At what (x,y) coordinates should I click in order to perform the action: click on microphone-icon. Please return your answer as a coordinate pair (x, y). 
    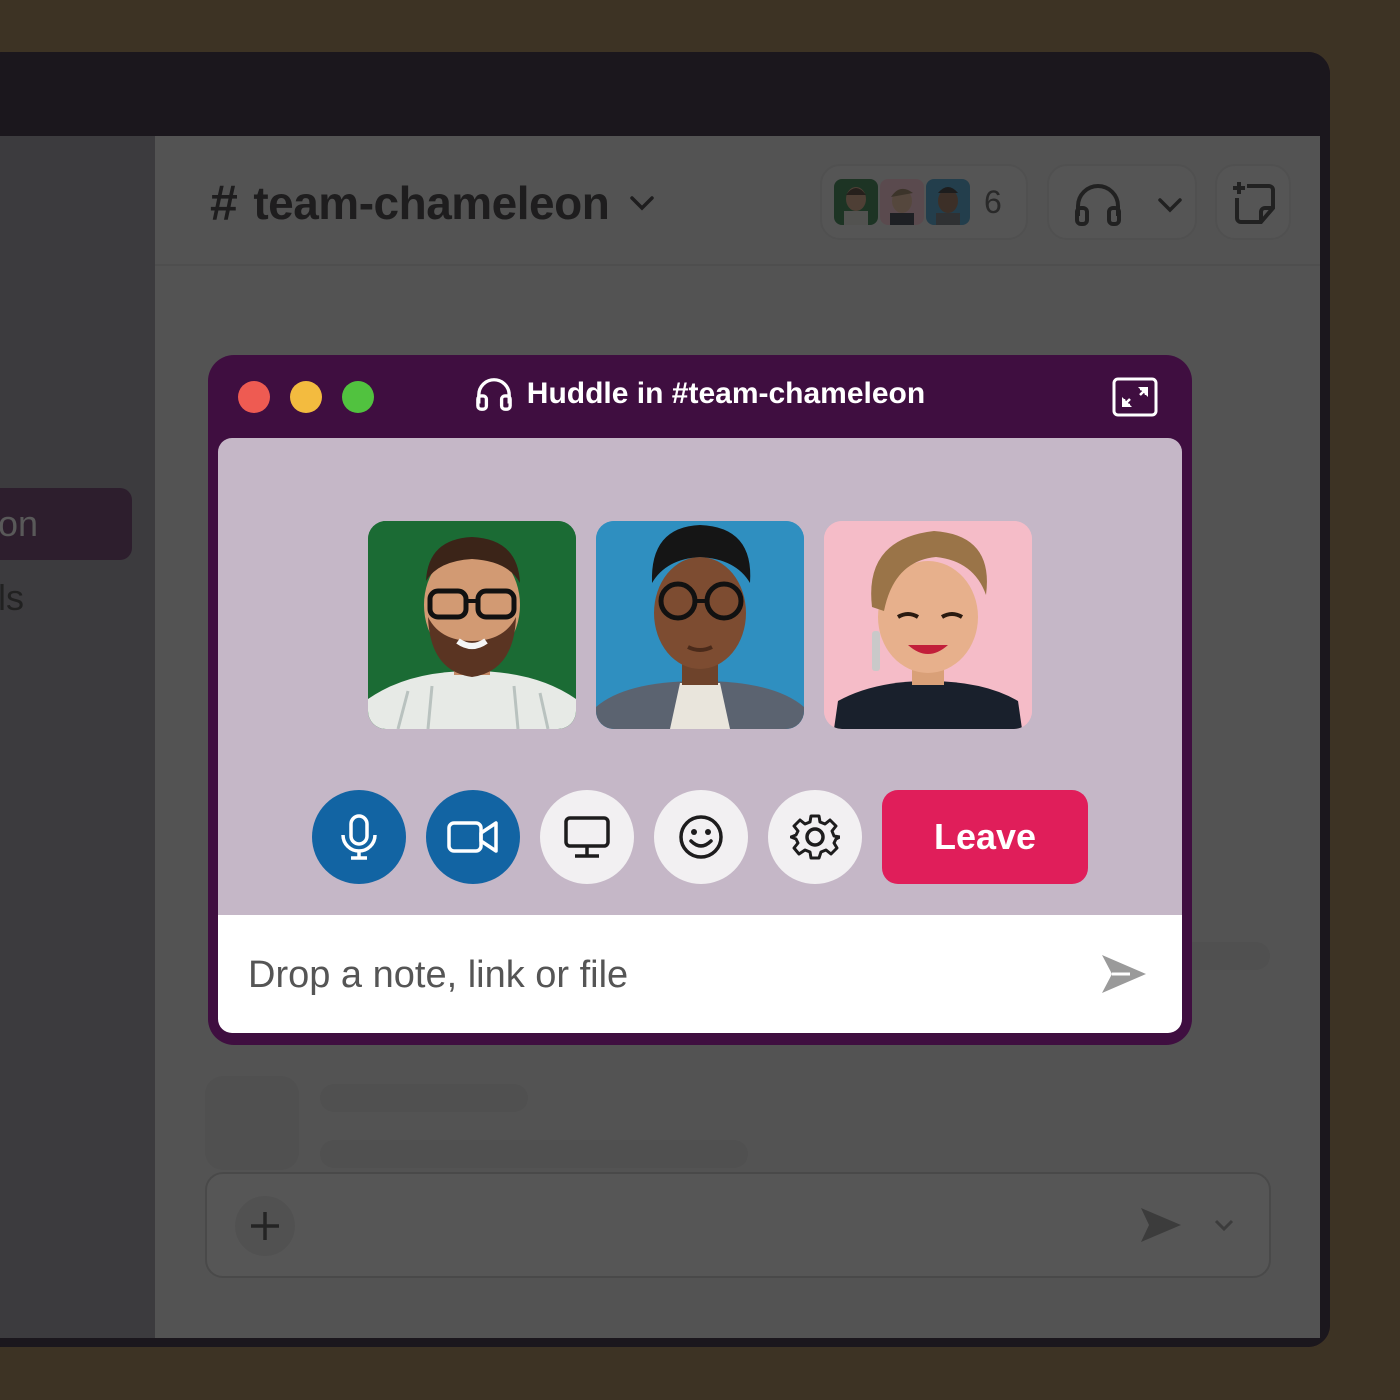
    Looking at the image, I should click on (359, 837).